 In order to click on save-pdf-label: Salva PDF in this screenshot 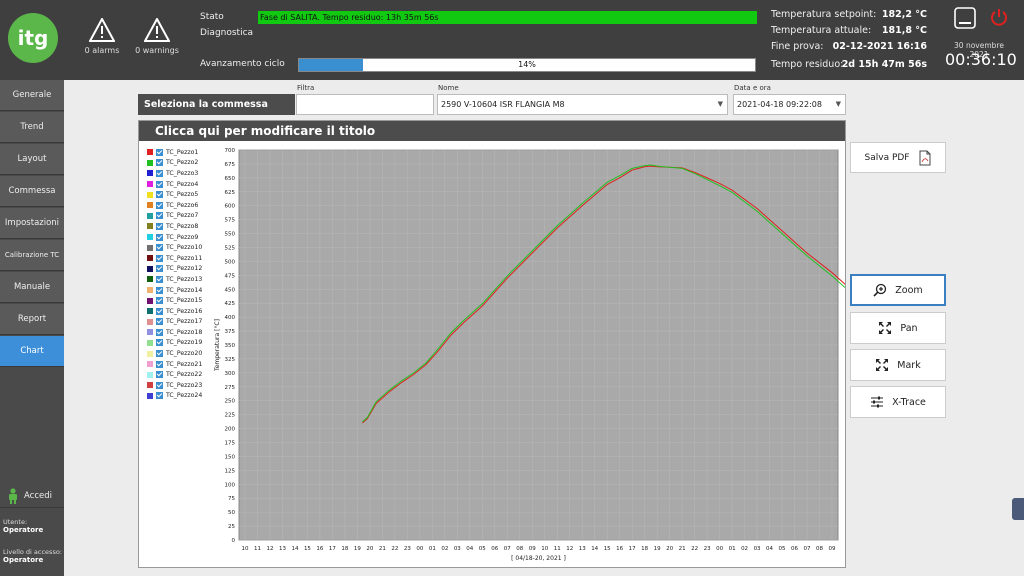, I will do `click(887, 157)`.